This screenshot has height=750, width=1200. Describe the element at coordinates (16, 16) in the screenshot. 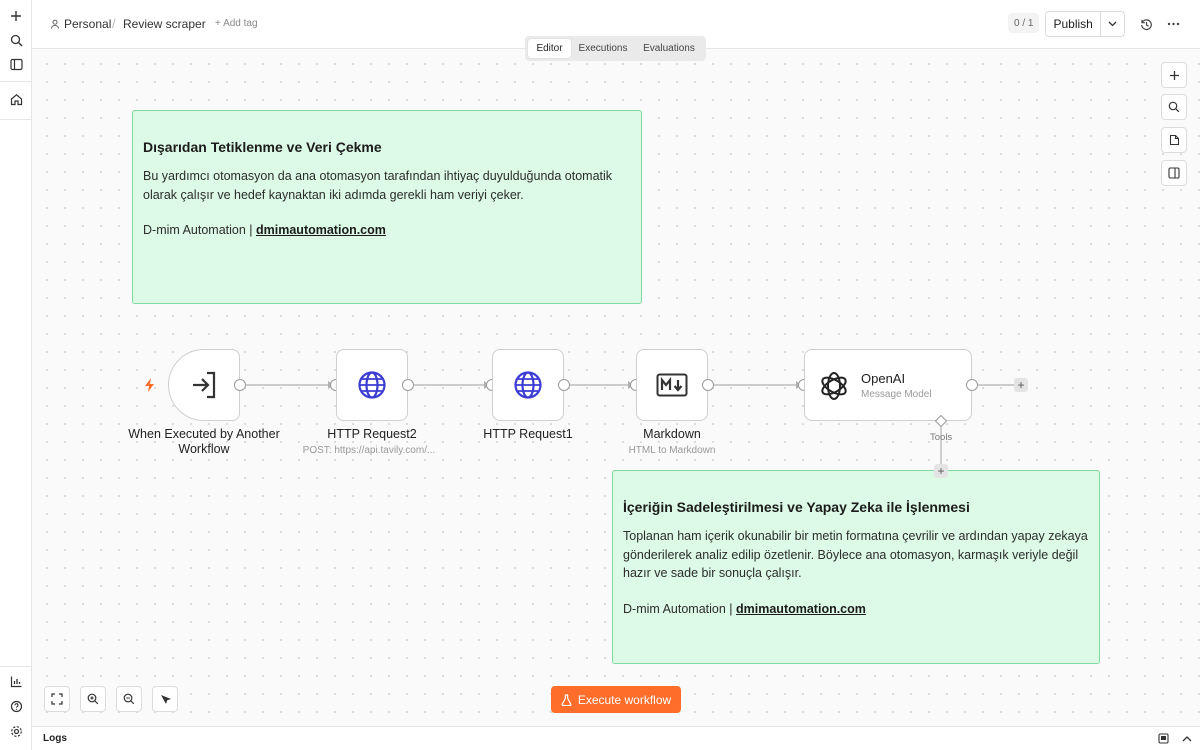

I see `add-icon` at that location.